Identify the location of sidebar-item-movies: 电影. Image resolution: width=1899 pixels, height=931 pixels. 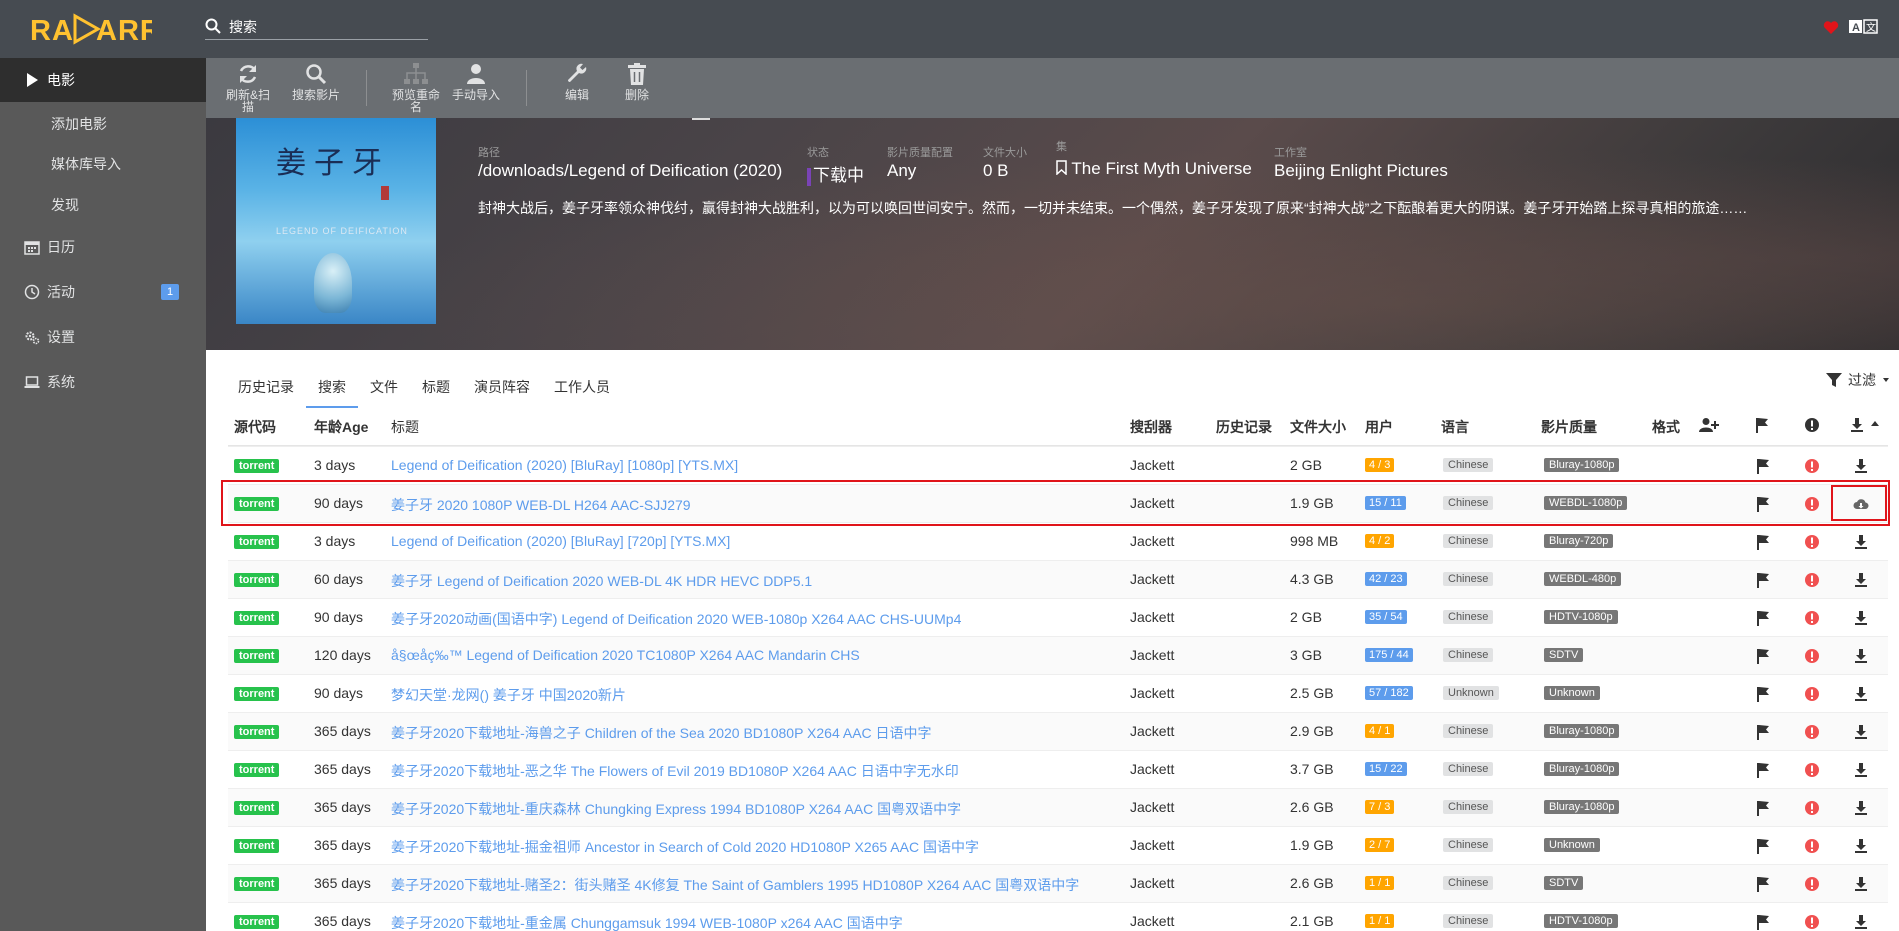
(103, 80).